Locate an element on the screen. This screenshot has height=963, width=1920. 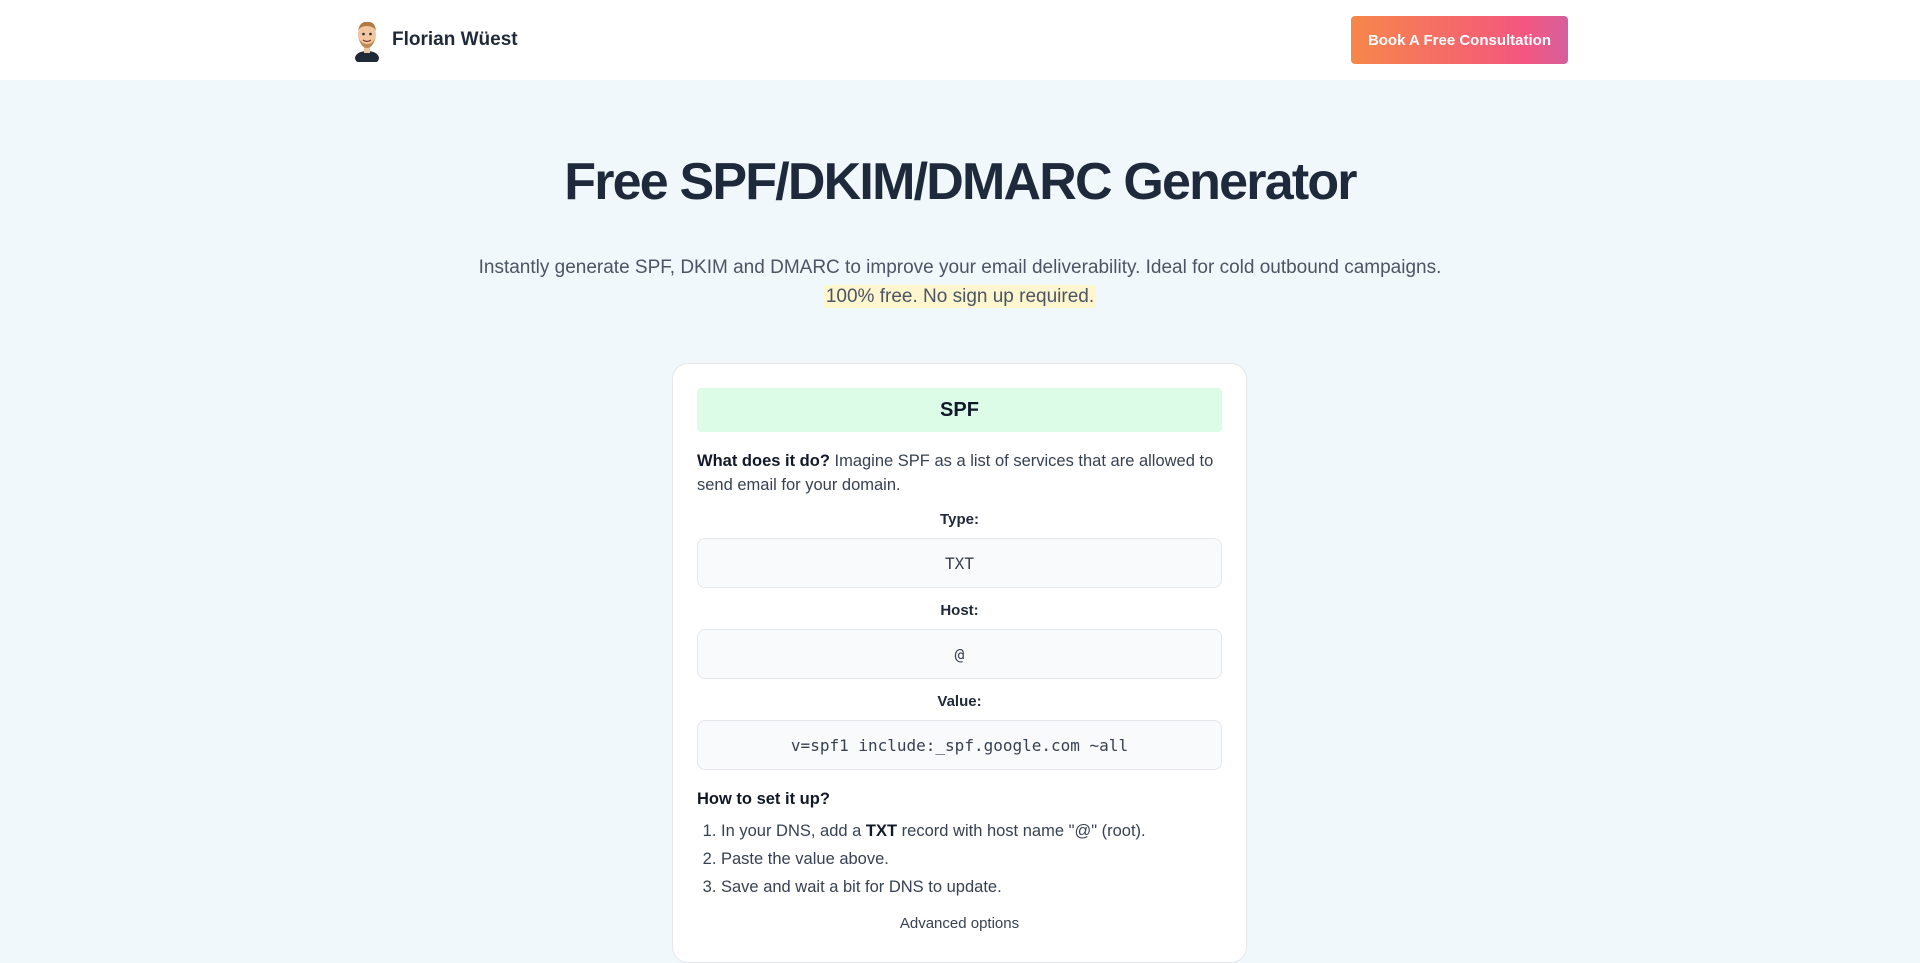
list-item: Paste the value above. is located at coordinates (971, 859).